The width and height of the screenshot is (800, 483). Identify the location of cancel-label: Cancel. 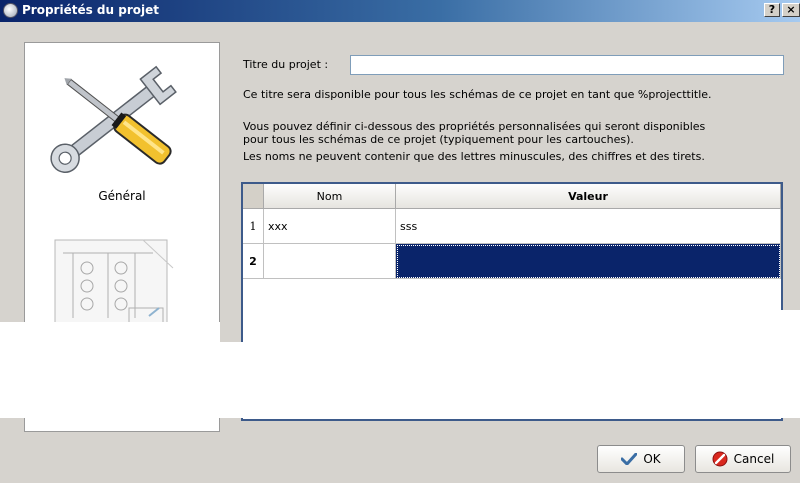
(754, 459).